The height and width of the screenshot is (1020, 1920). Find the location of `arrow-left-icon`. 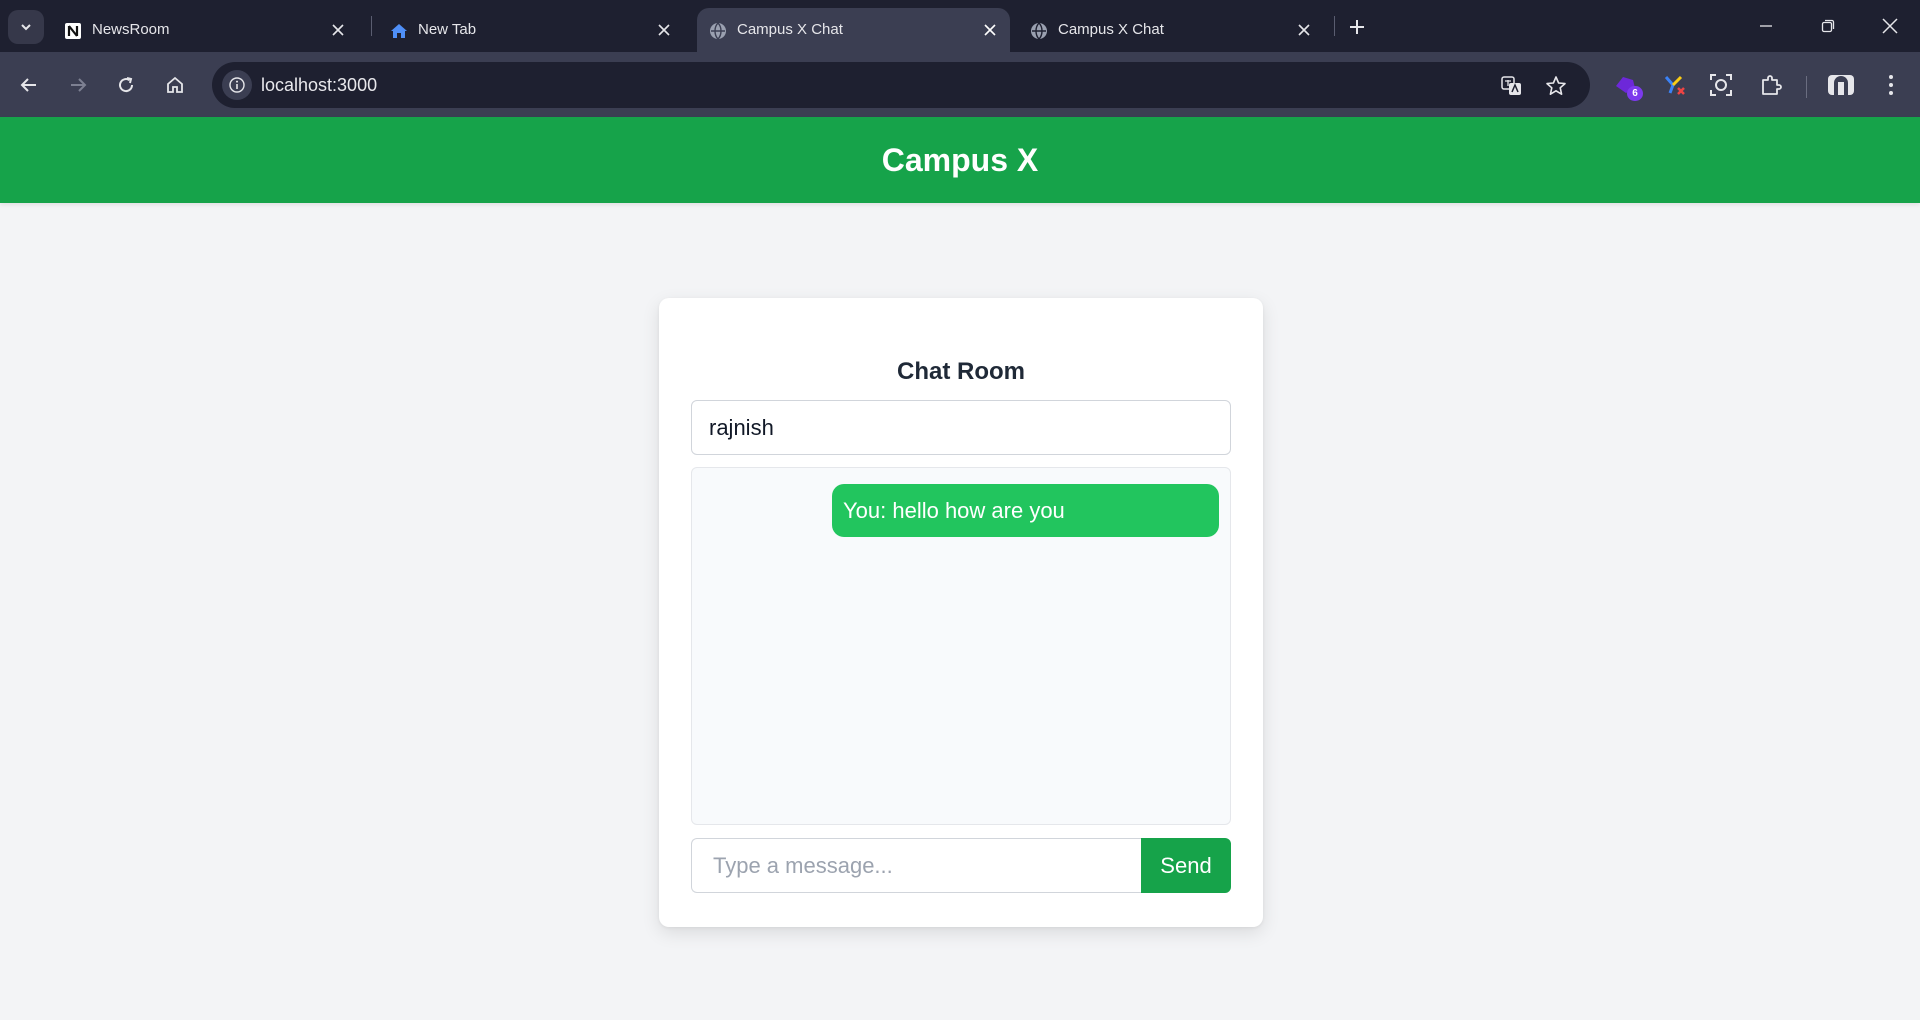

arrow-left-icon is located at coordinates (28, 85).